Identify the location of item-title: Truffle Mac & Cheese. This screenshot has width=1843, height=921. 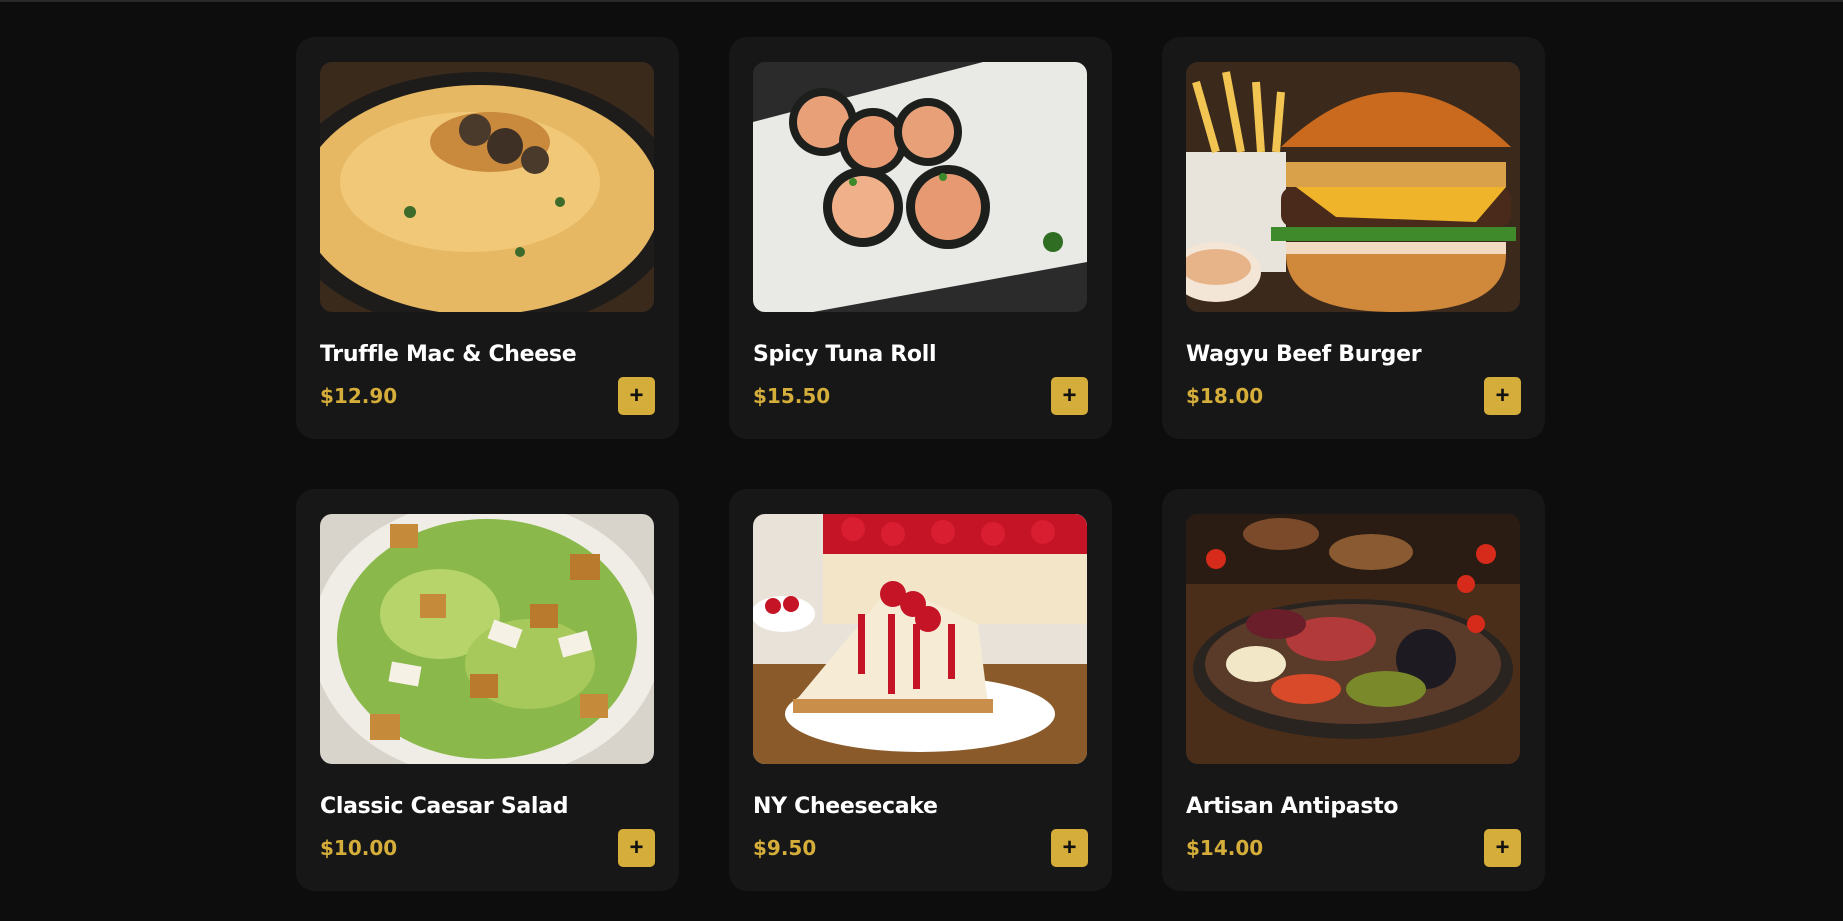
(448, 354).